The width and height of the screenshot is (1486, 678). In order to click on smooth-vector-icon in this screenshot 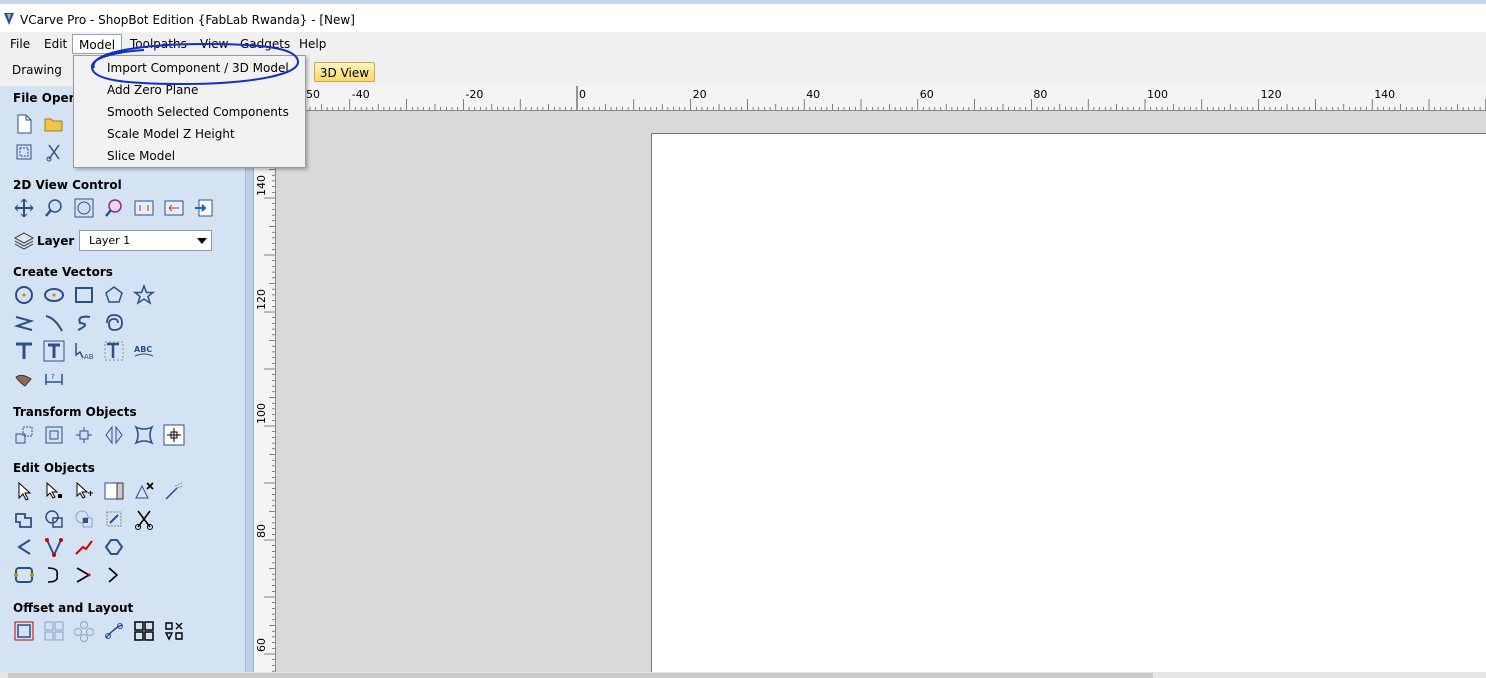, I will do `click(114, 547)`.